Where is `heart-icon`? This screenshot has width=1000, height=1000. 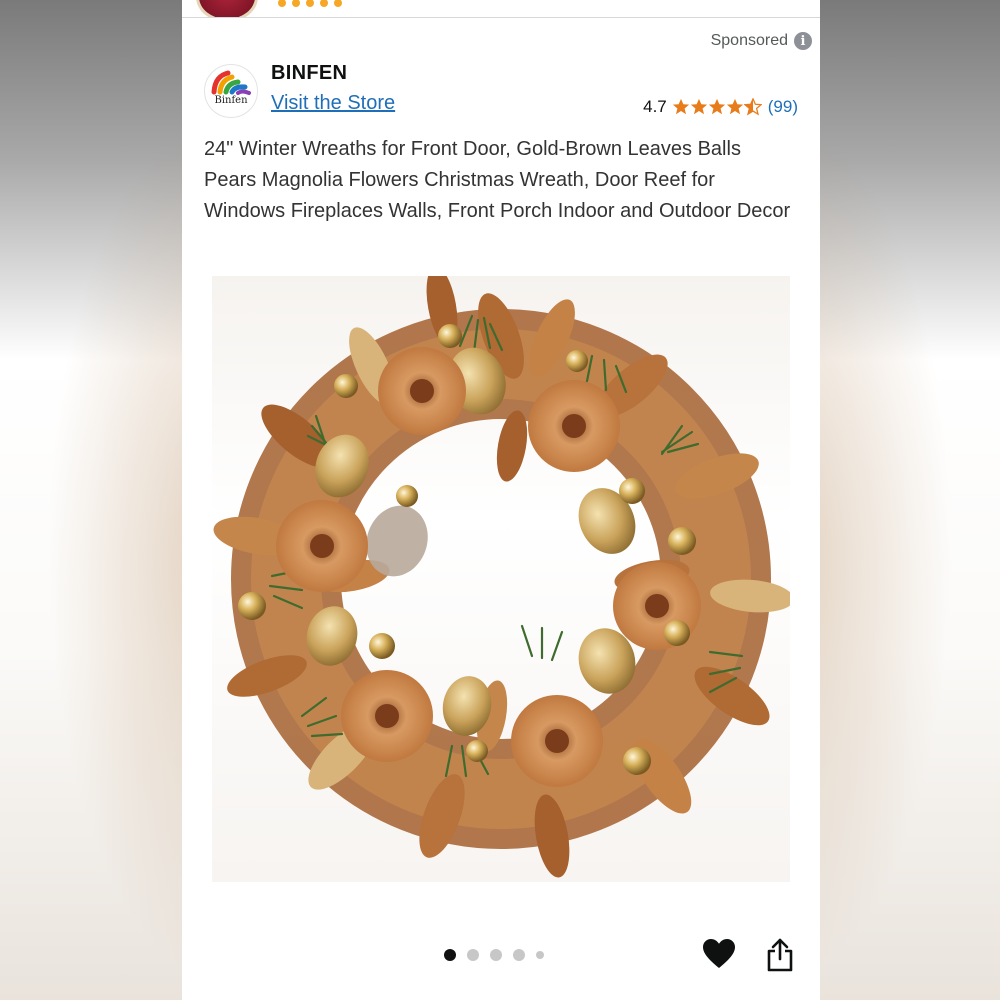 heart-icon is located at coordinates (719, 953).